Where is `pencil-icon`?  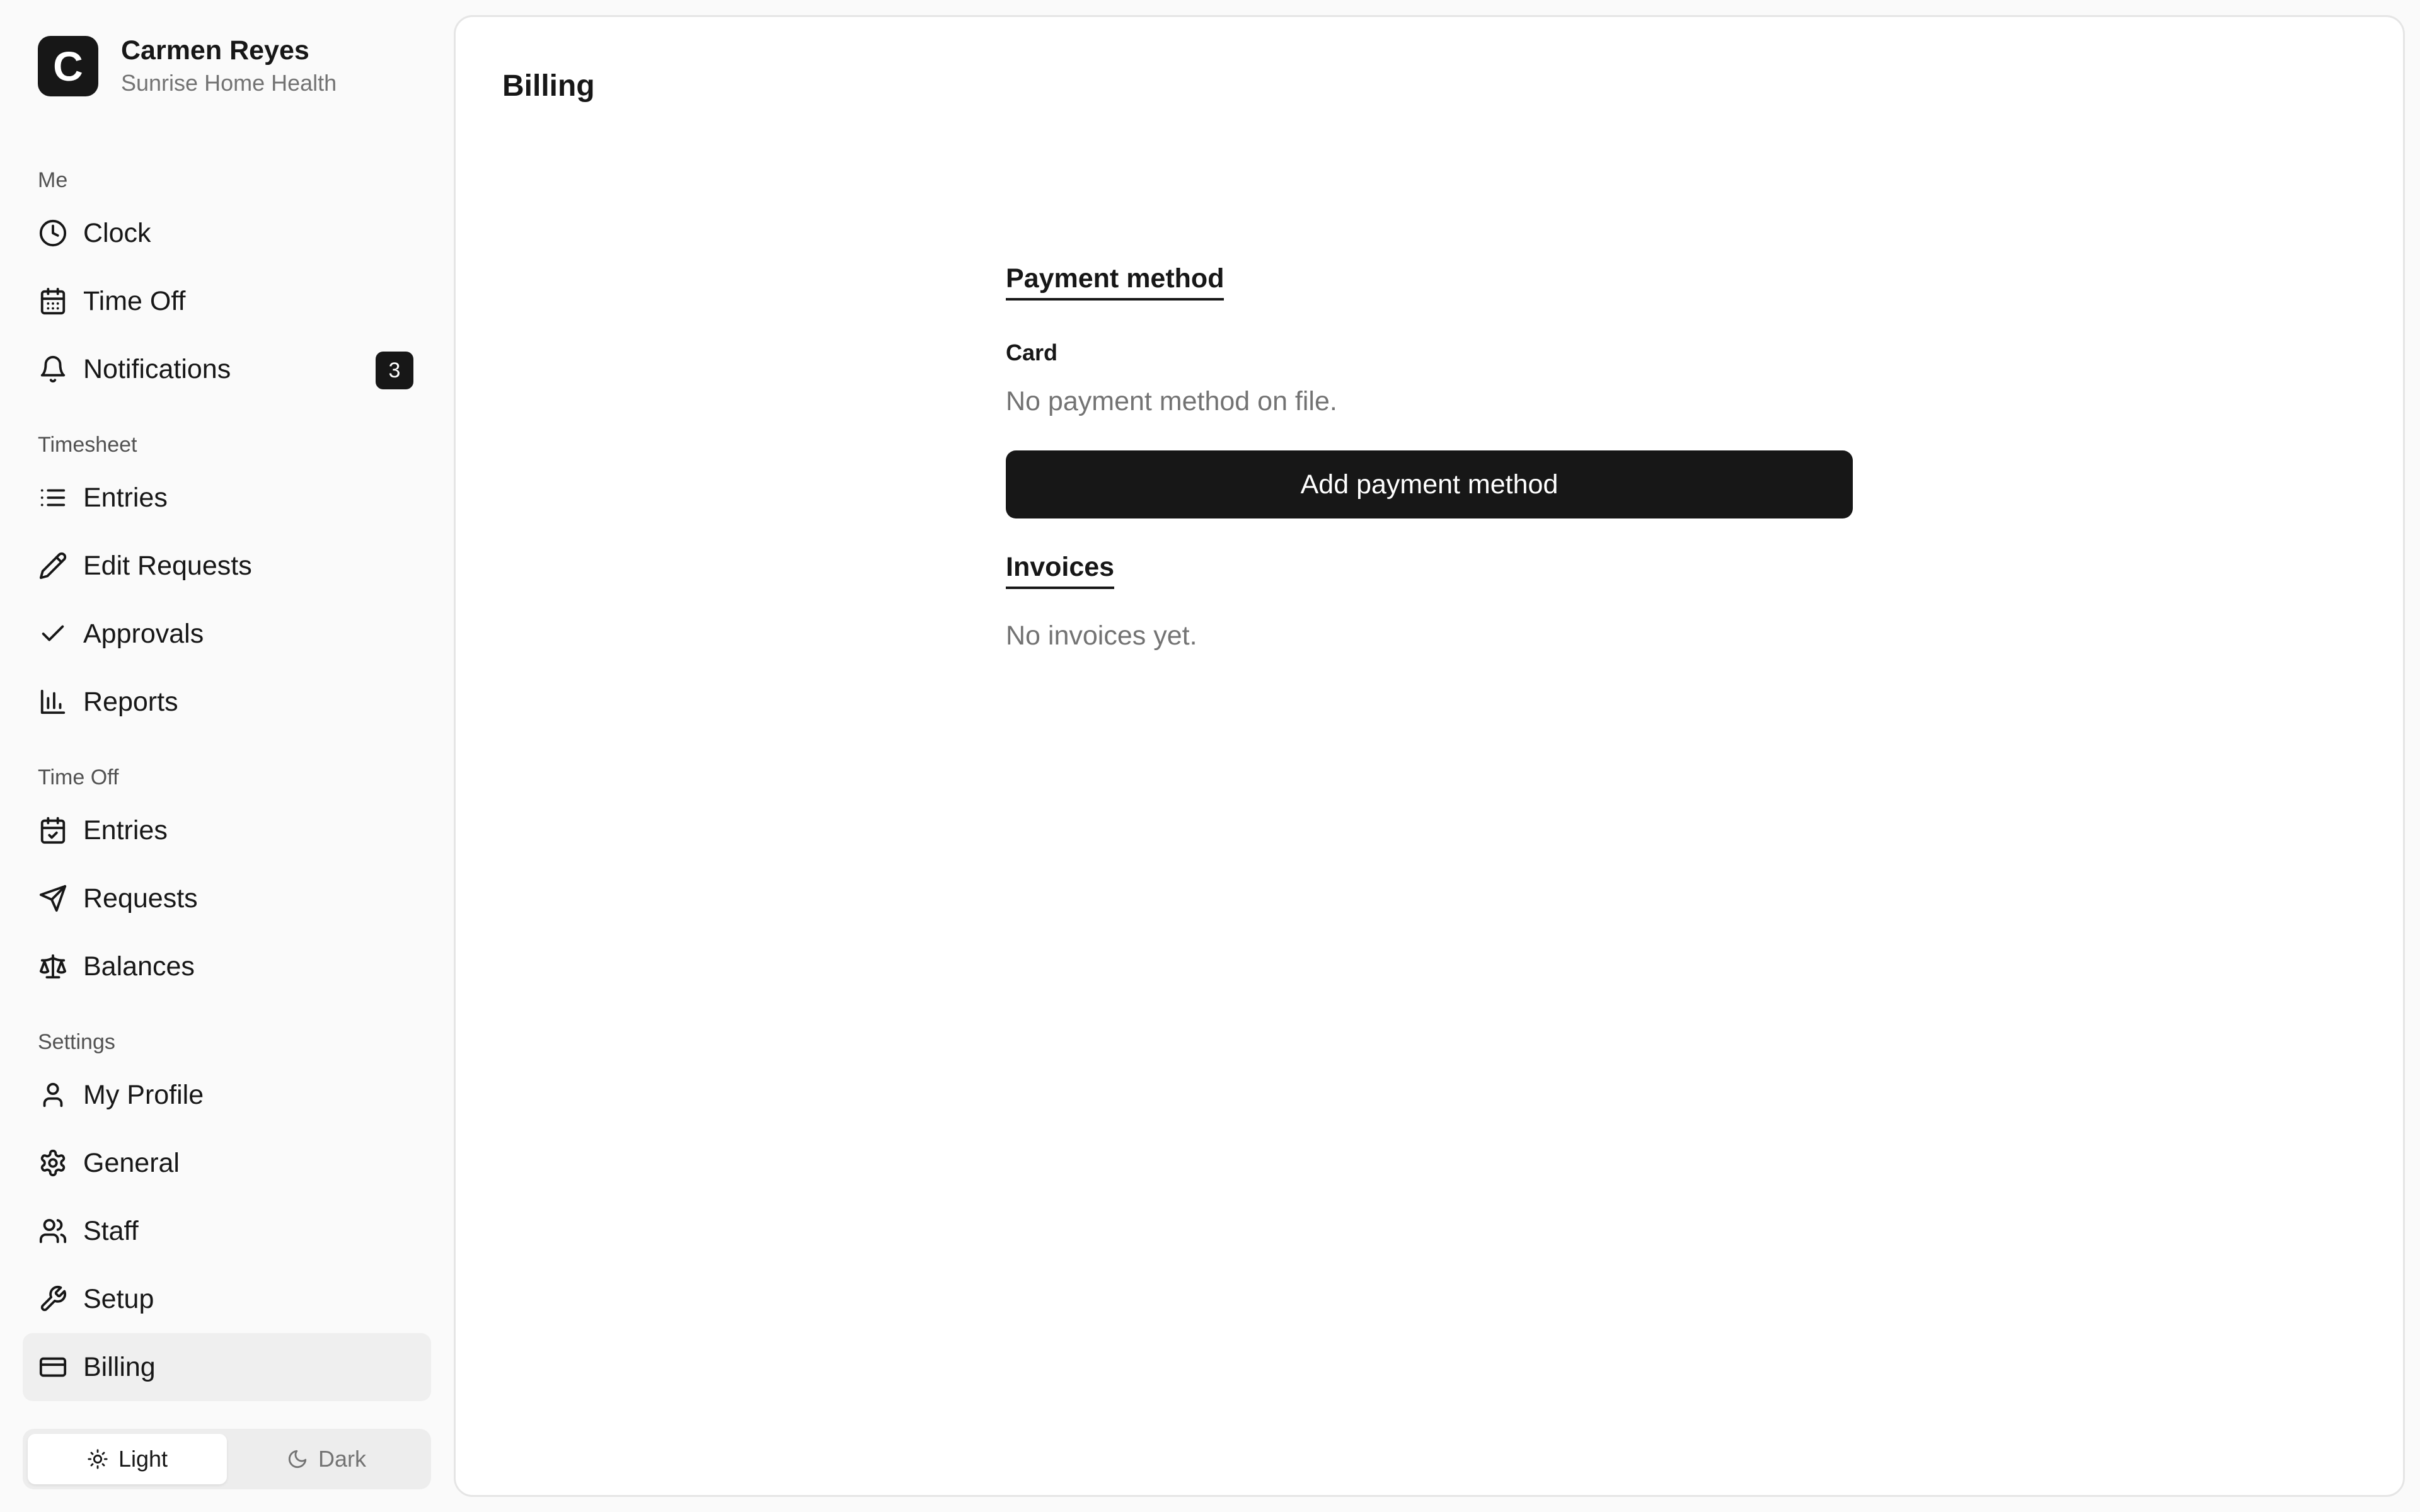 pencil-icon is located at coordinates (53, 566).